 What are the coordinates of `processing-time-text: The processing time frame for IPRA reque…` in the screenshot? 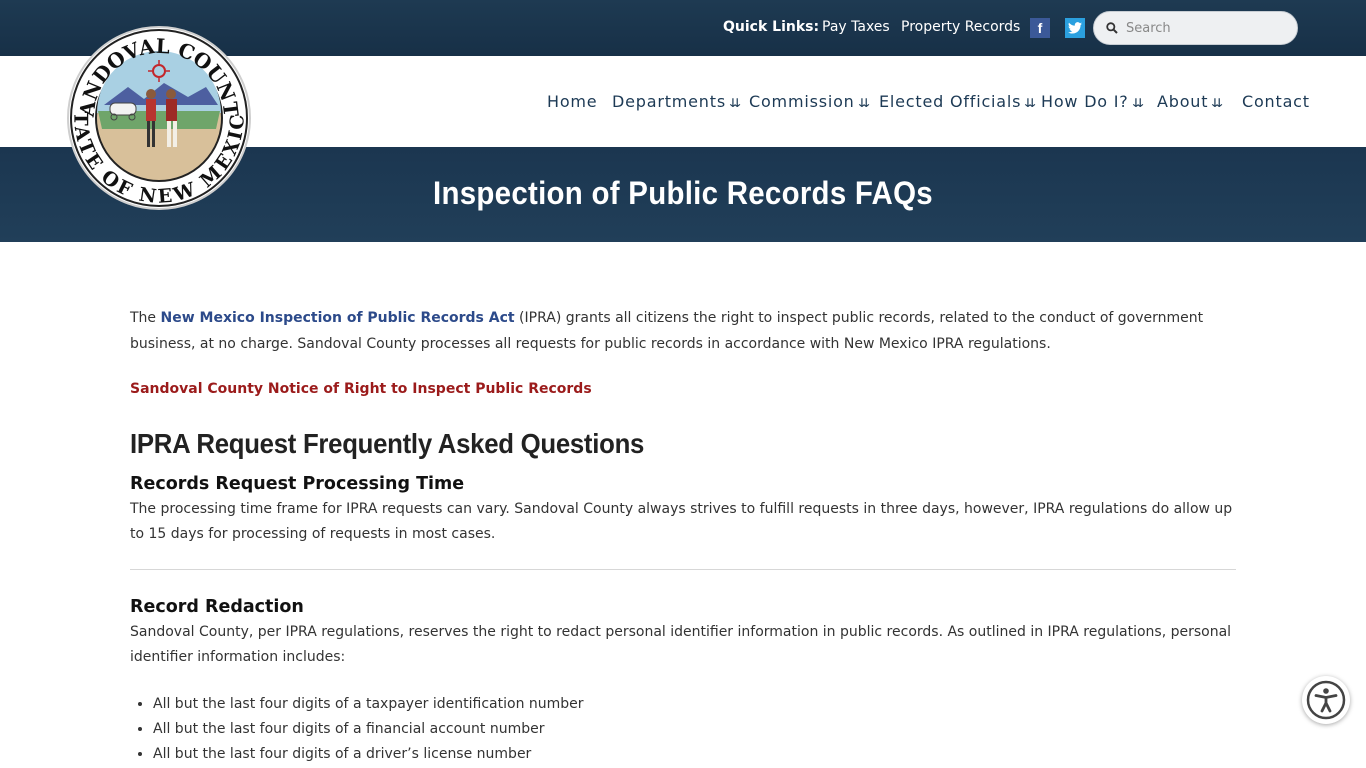 It's located at (681, 521).